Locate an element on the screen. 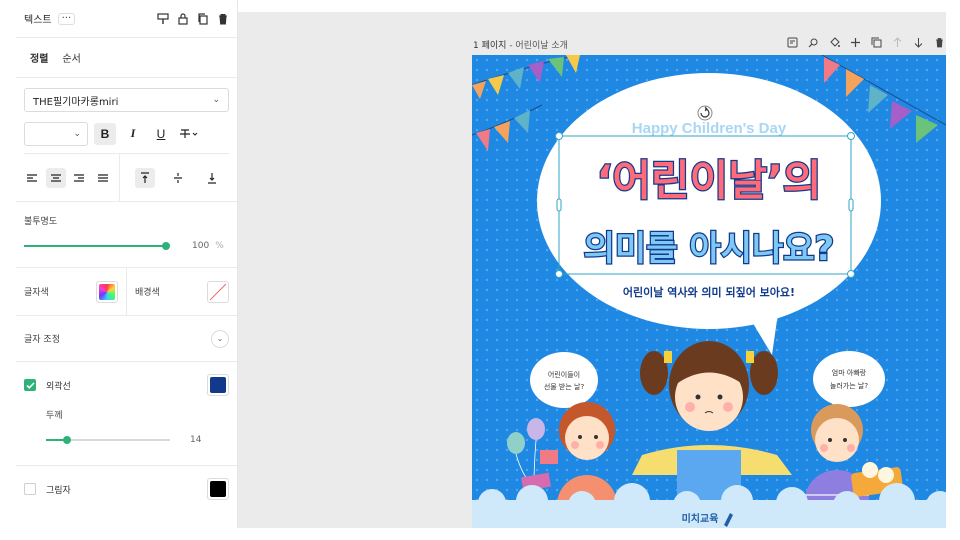 This screenshot has height=540, width=960. bold-button: B is located at coordinates (105, 133).